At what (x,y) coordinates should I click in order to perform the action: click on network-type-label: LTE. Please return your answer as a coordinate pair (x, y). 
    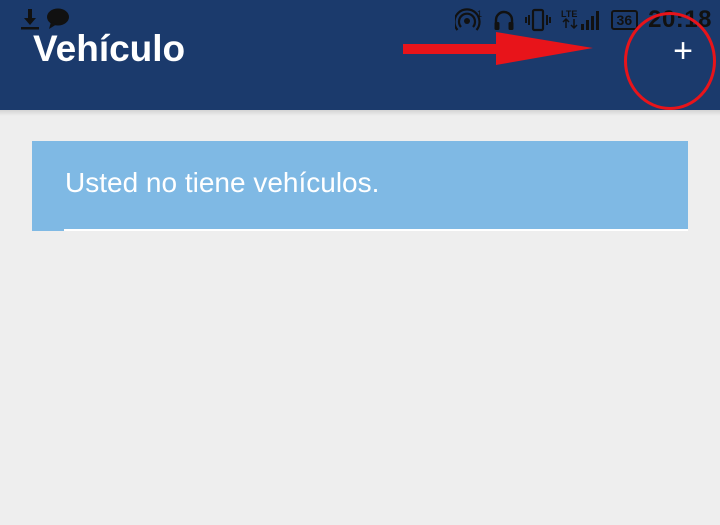
    Looking at the image, I should click on (569, 14).